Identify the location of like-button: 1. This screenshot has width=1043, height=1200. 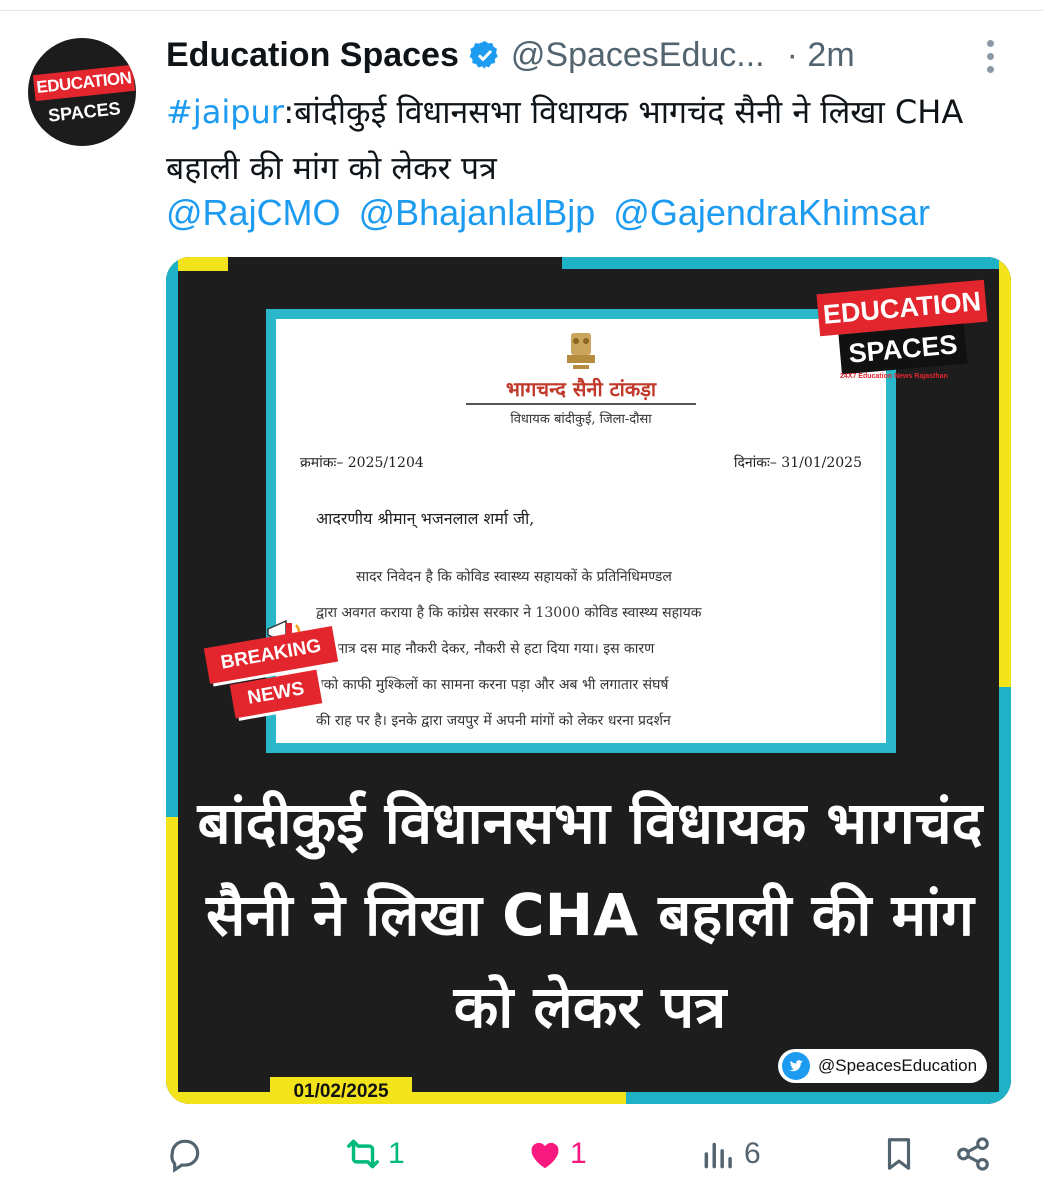
(556, 1154).